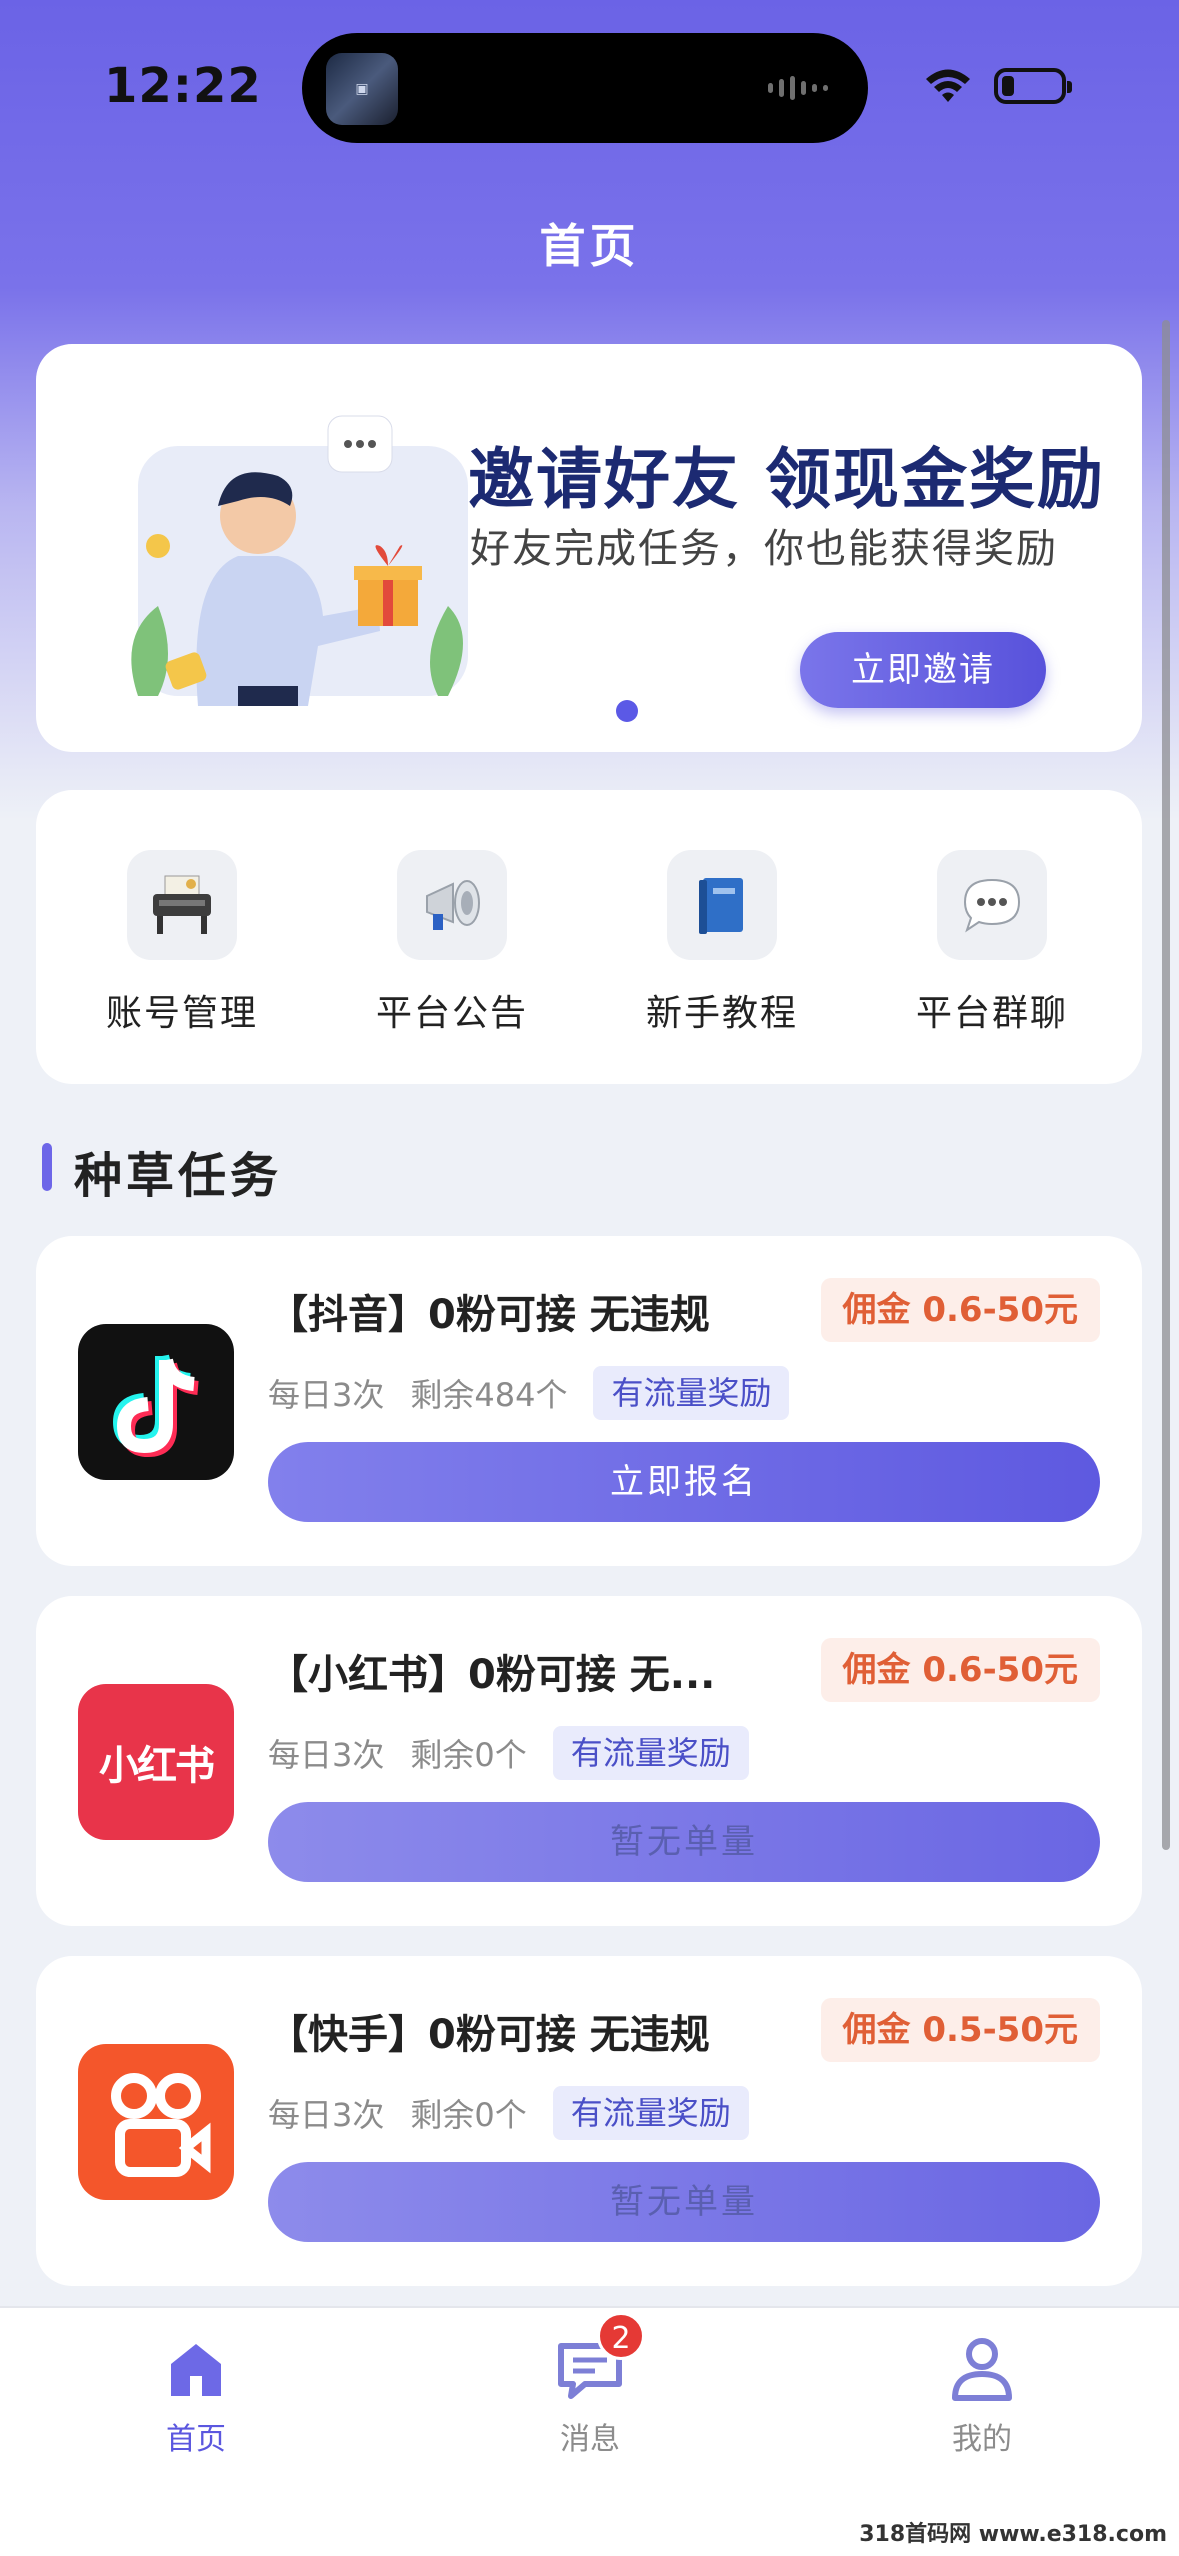 This screenshot has width=1179, height=2556. What do you see at coordinates (948, 85) in the screenshot?
I see `wifi-icon` at bounding box center [948, 85].